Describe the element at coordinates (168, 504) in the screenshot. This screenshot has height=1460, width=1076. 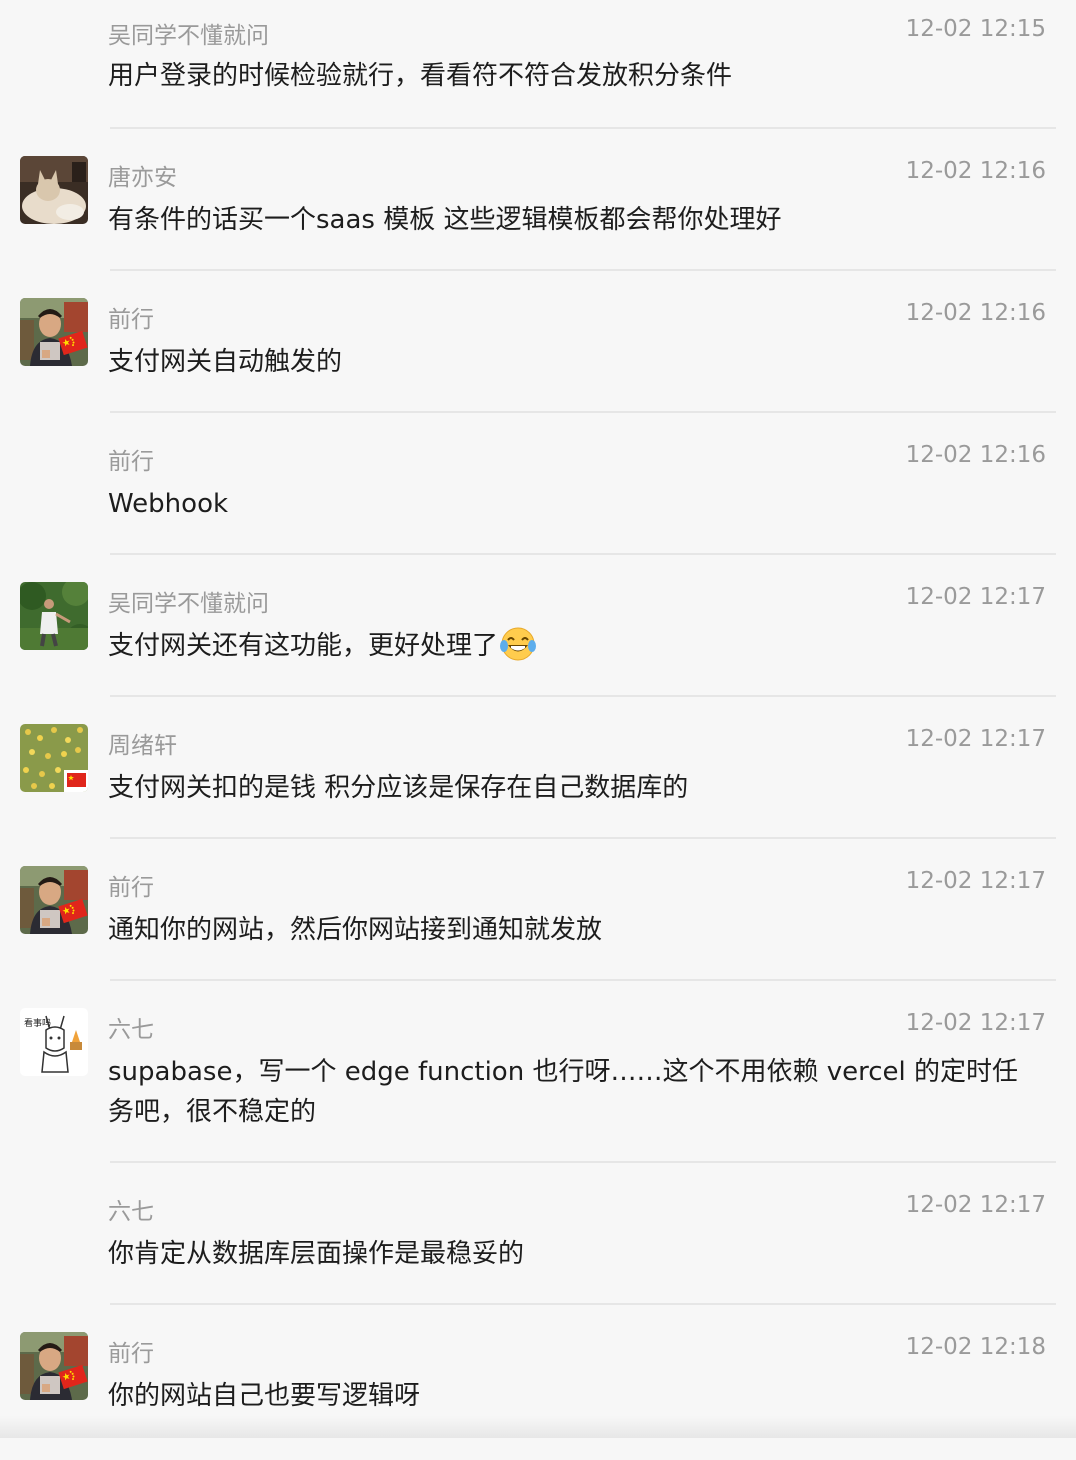
I see `message-text: Webhook` at that location.